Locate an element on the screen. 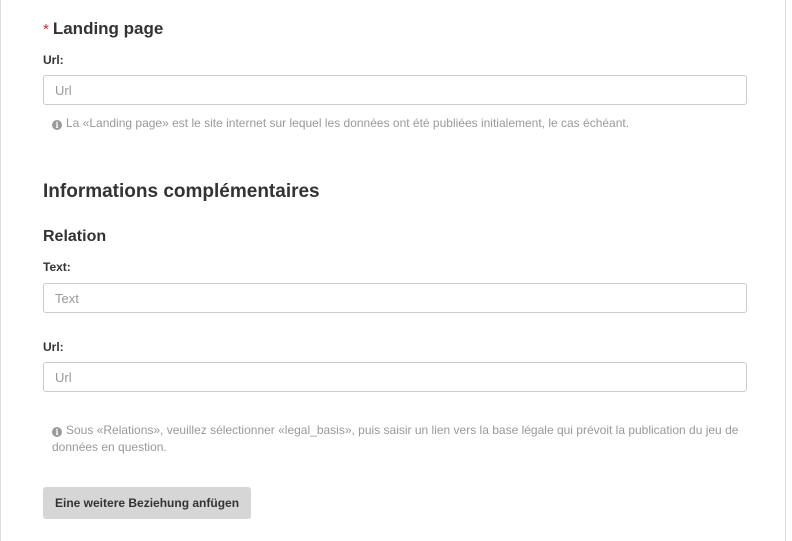  landing-url-label: Url: is located at coordinates (53, 60).